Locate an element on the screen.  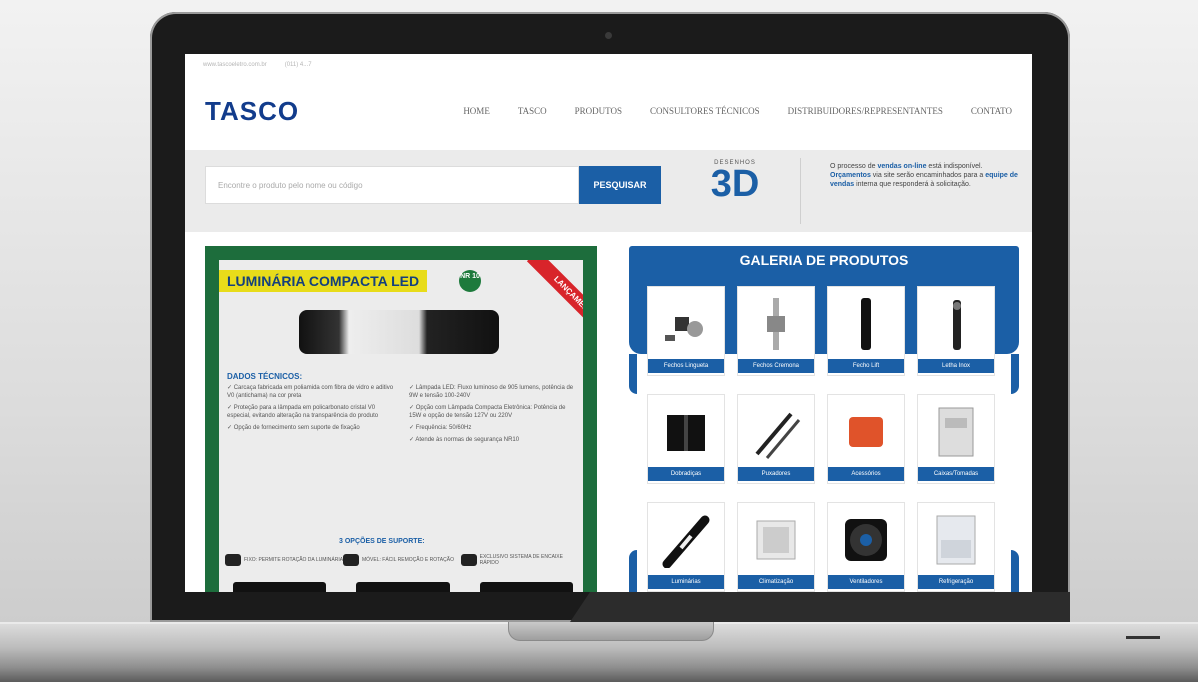
support-label: EXCLUSIVO SISTEMA DE ENCAIXE RÁPIDO is located at coordinates (521, 560).